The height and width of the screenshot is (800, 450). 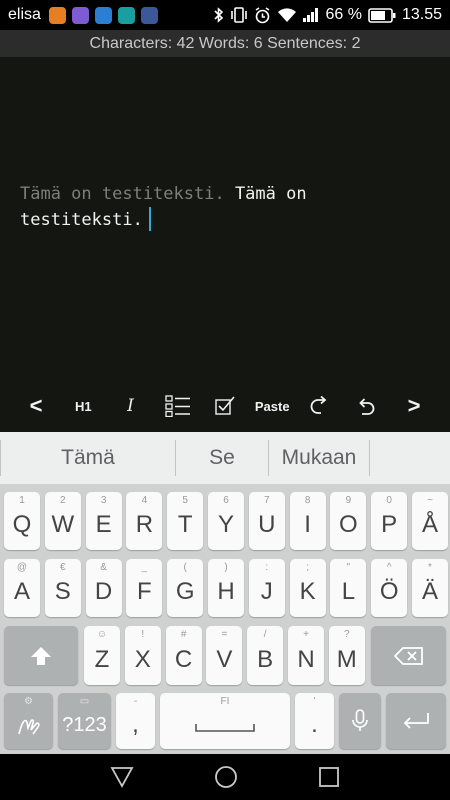 What do you see at coordinates (226, 777) in the screenshot?
I see `home-icon` at bounding box center [226, 777].